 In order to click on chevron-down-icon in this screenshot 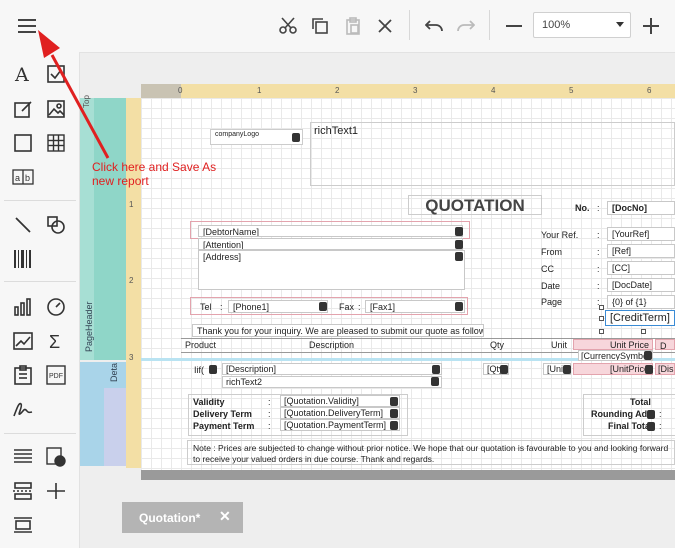, I will do `click(620, 24)`.